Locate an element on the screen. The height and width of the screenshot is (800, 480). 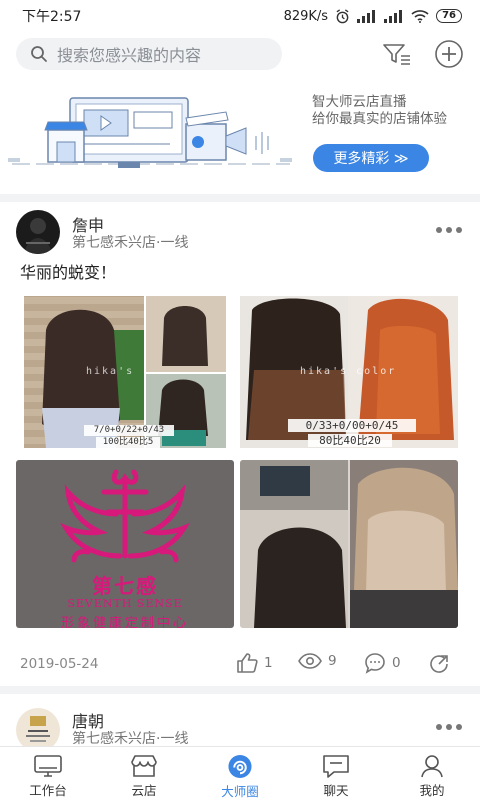
nav-tab-workbench: 工作台 is located at coordinates (48, 773).